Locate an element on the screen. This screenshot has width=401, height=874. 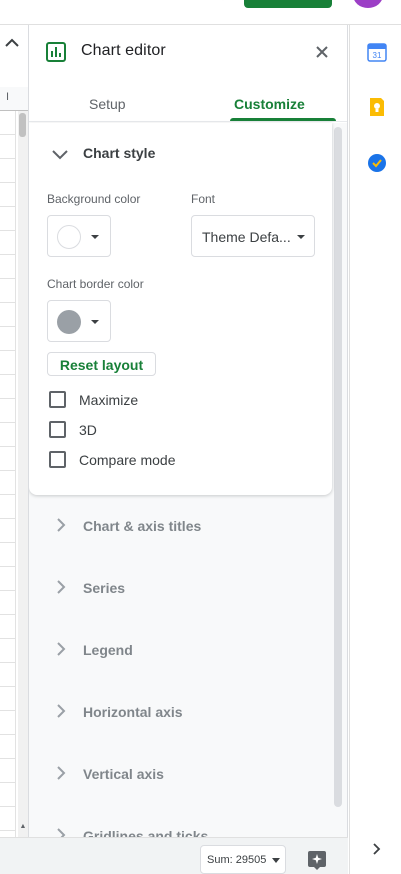
tasks-icon is located at coordinates (377, 163).